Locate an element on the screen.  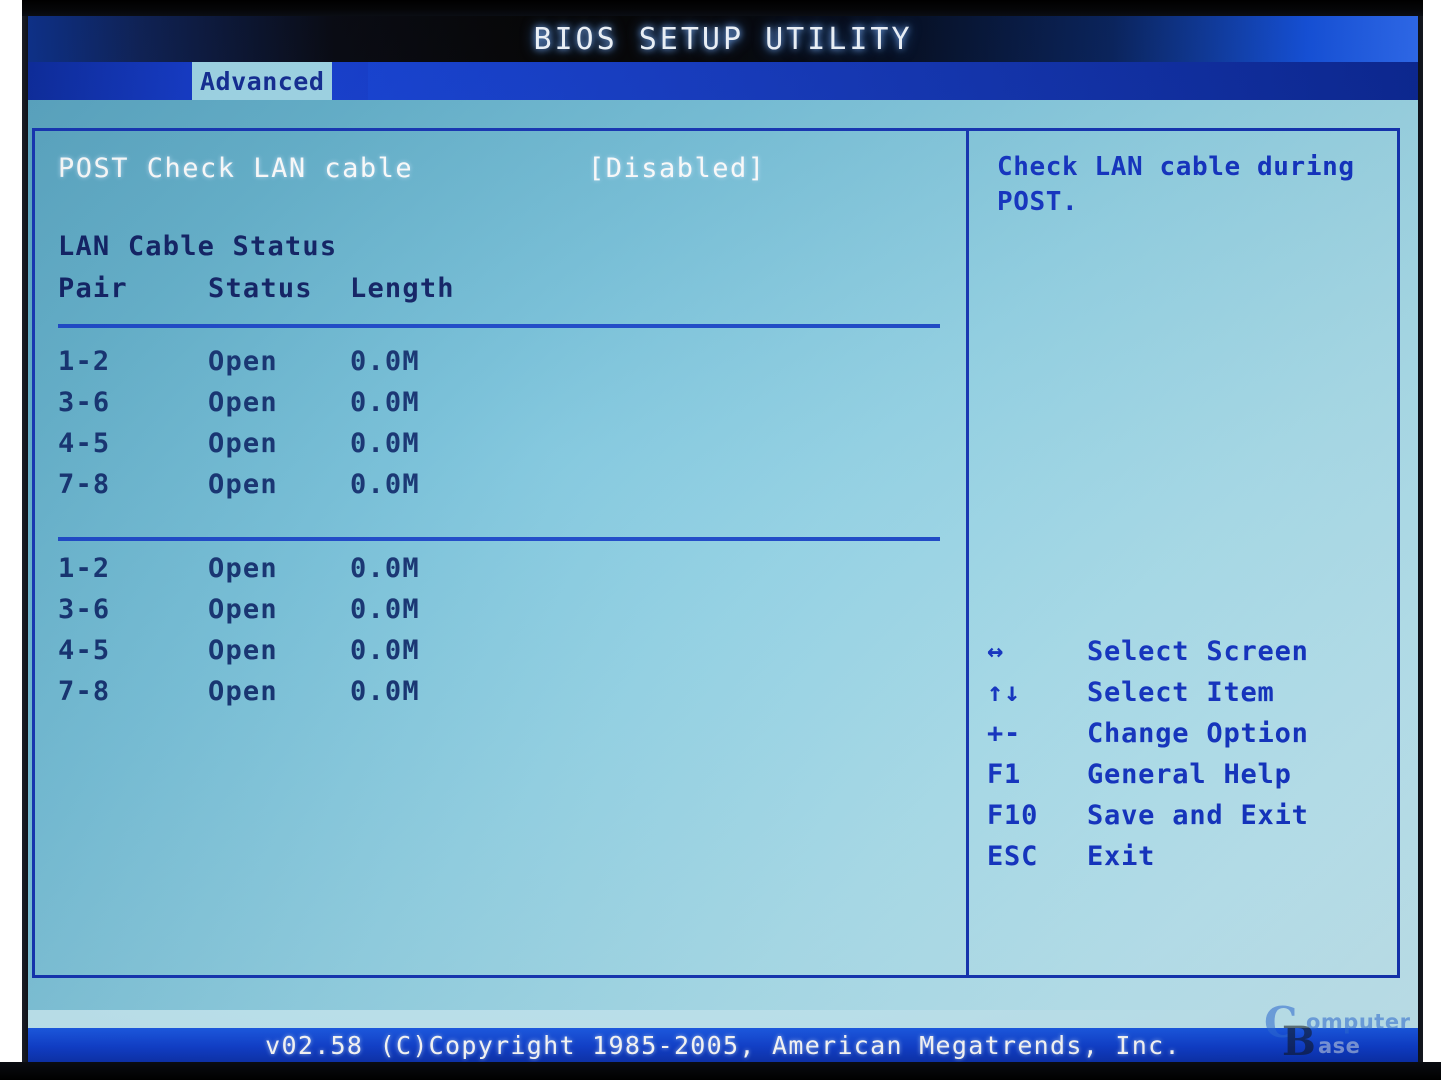
photo-border-top is located at coordinates (720, 8).